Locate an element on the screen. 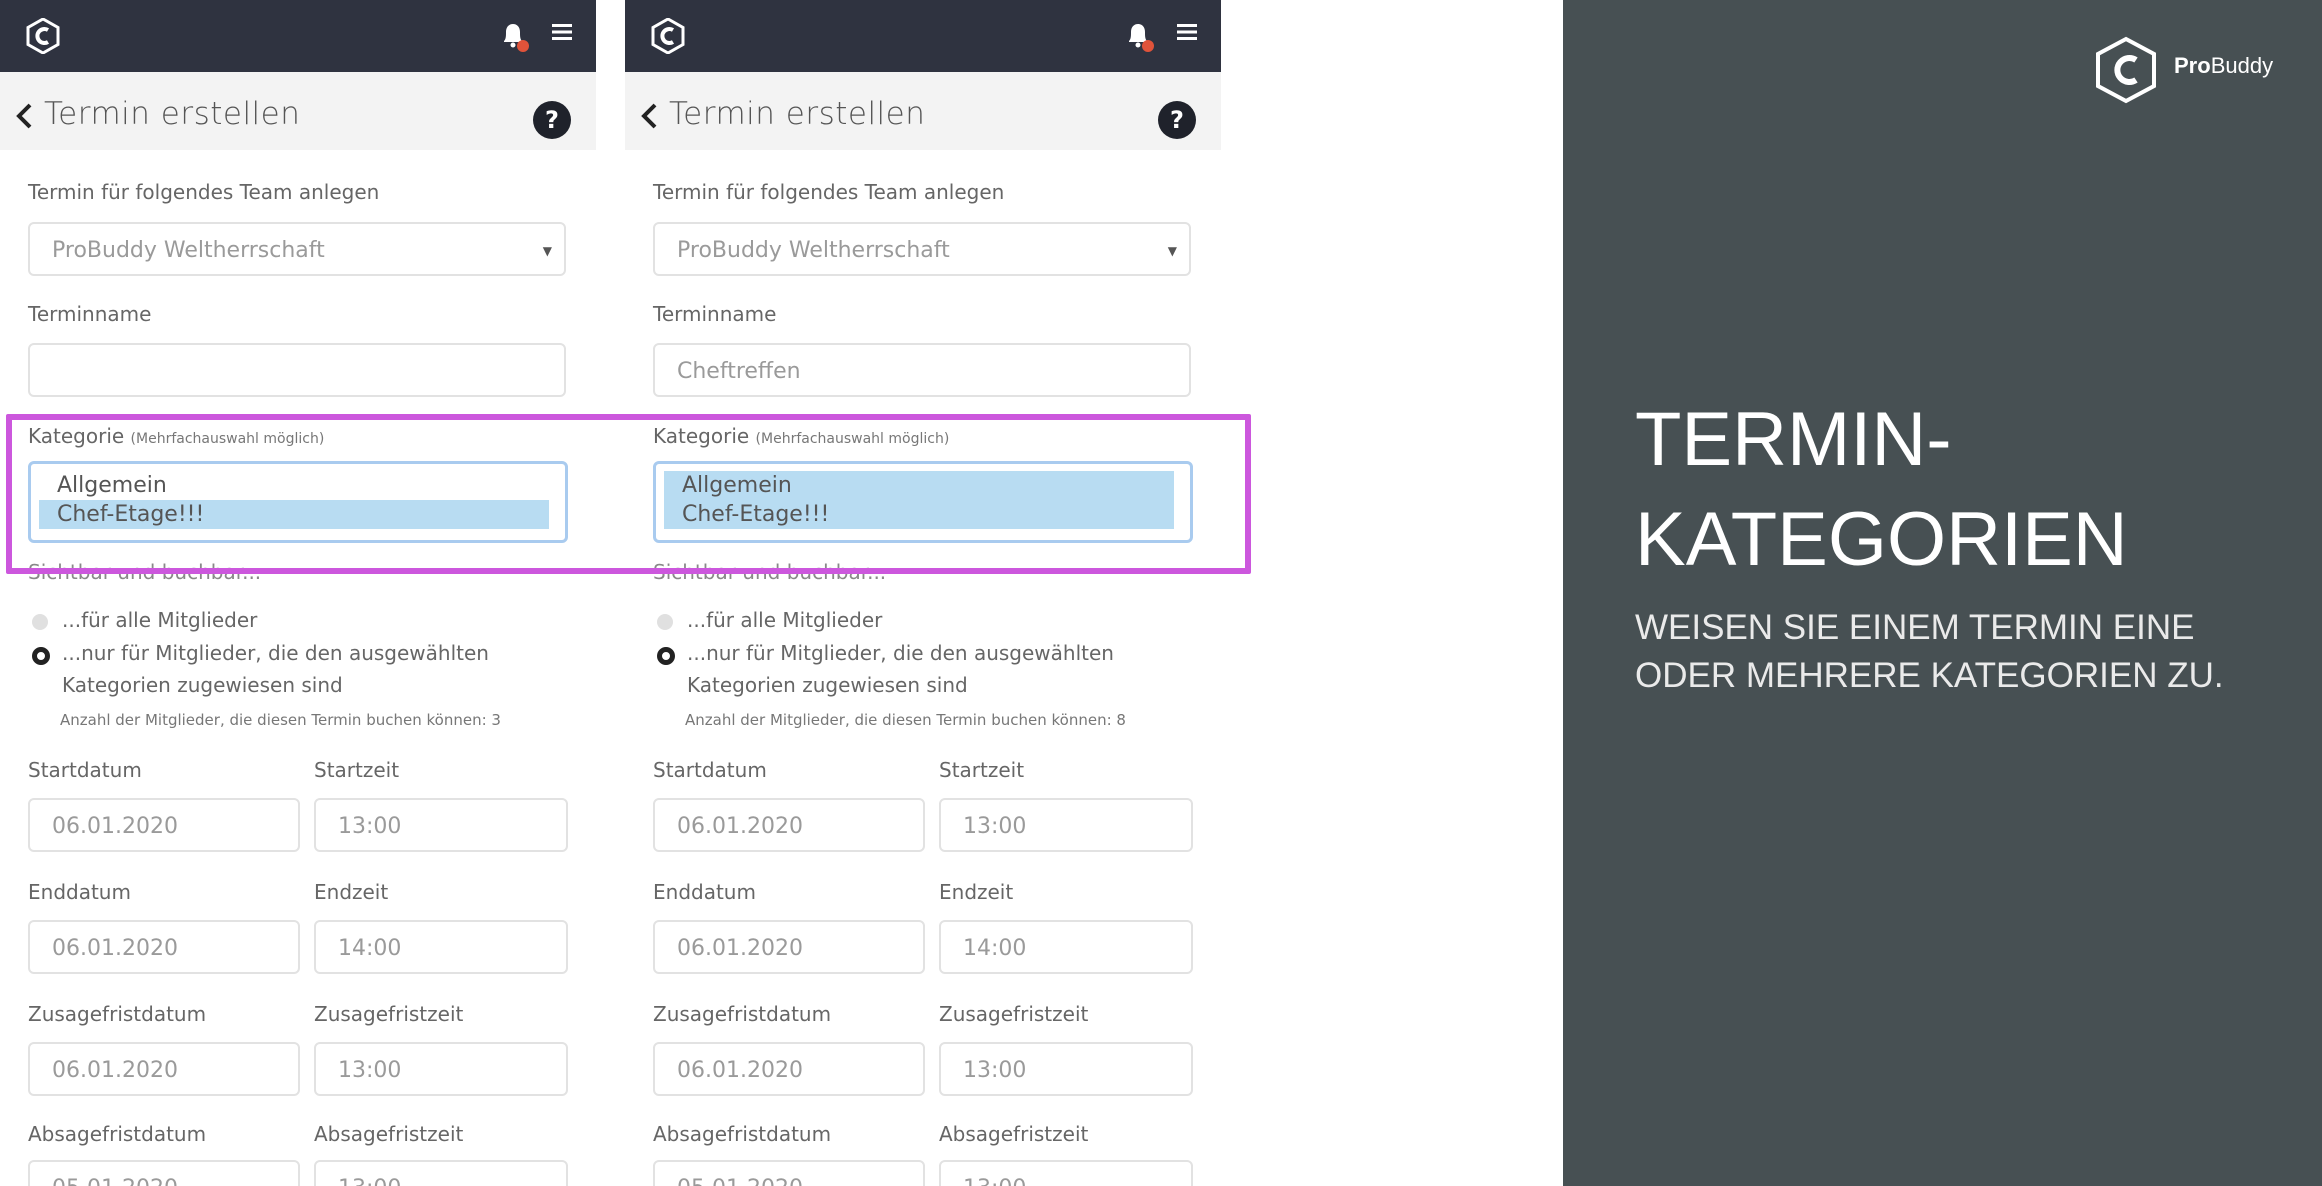  event-name-value: Cheftreffen is located at coordinates (739, 371).